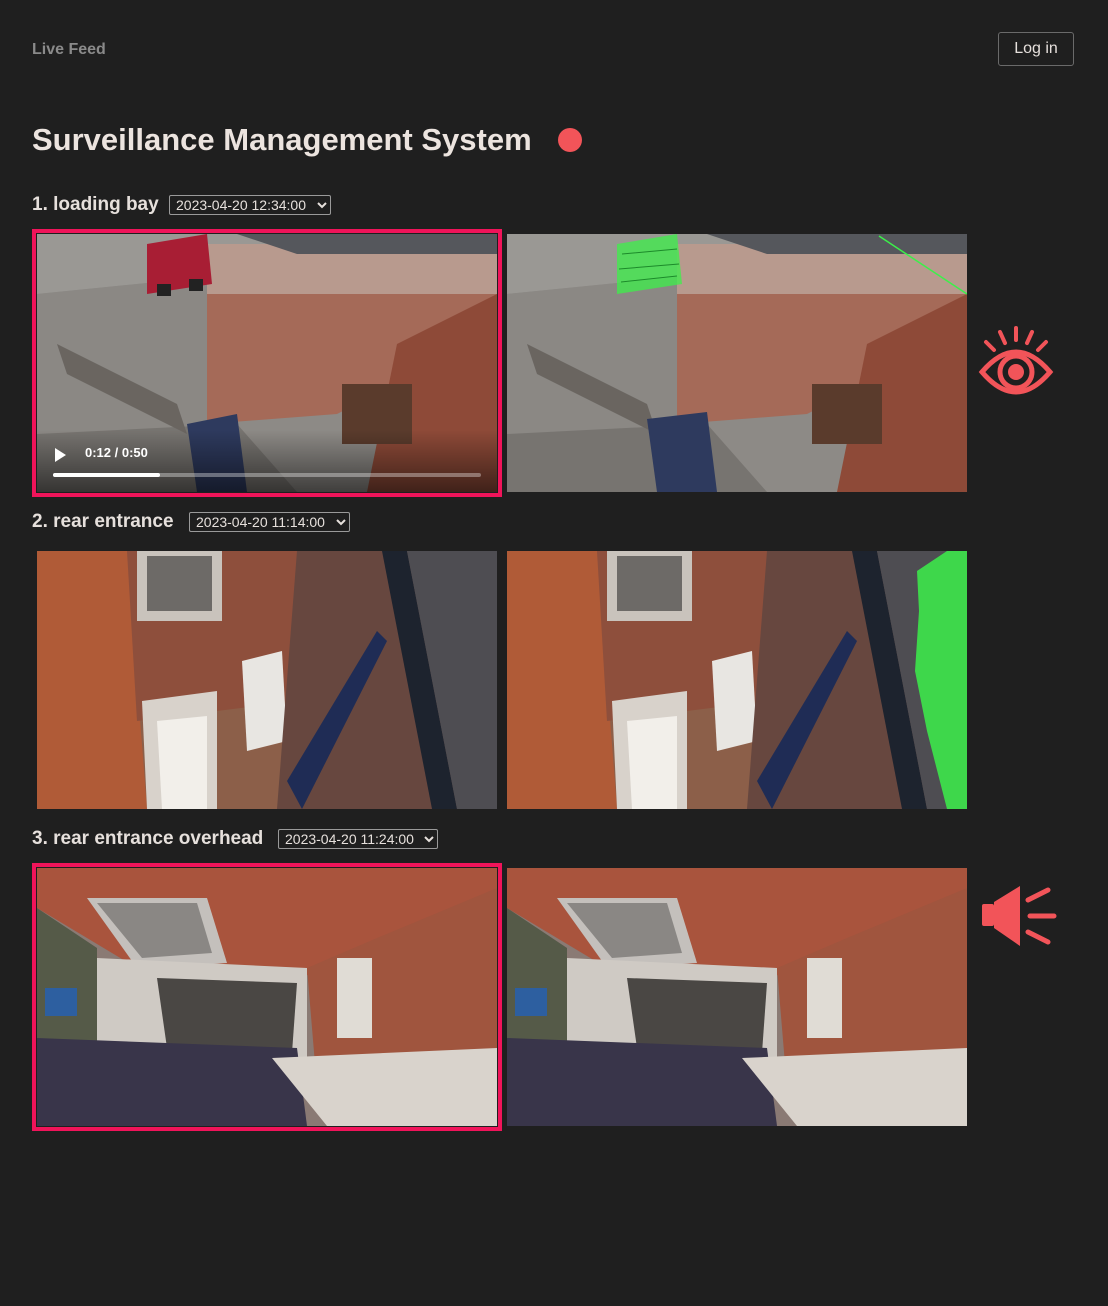  Describe the element at coordinates (69, 50) in the screenshot. I see `nav-brand: Live Feed` at that location.